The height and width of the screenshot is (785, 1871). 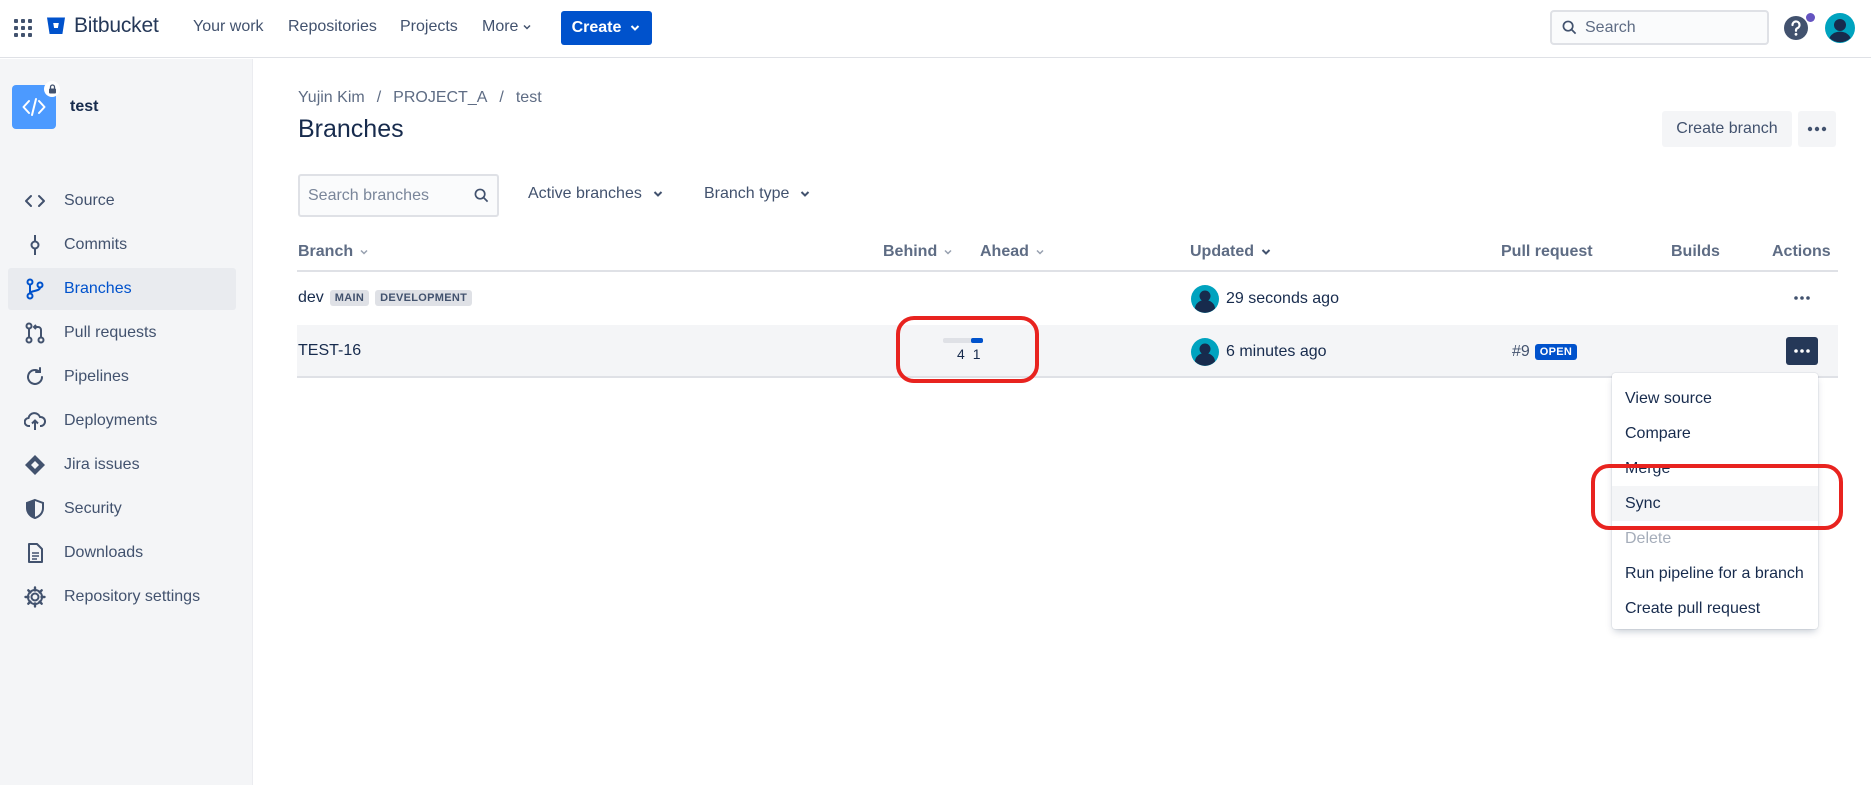 I want to click on nav-more: More, so click(x=507, y=27).